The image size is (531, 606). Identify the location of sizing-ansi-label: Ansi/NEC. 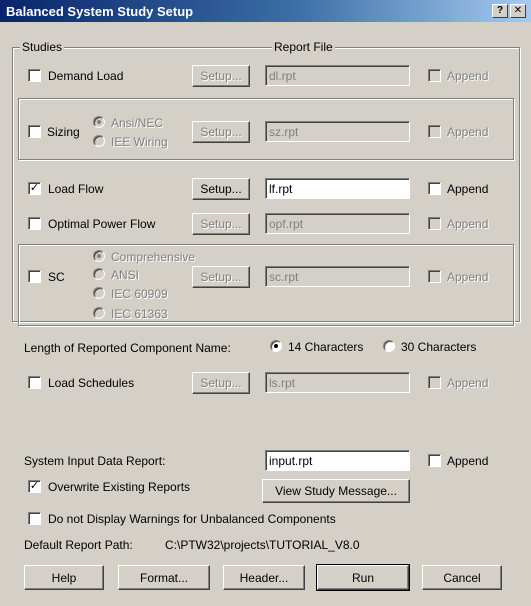
(137, 123).